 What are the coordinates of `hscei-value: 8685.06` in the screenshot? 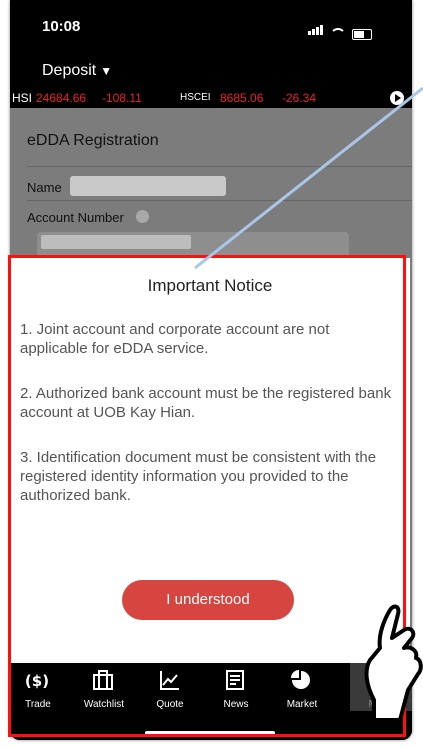 It's located at (242, 98).